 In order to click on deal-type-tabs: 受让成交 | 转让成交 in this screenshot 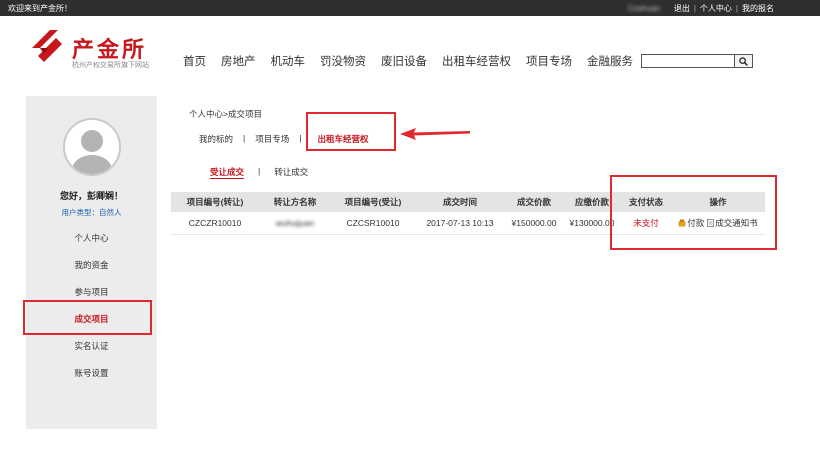, I will do `click(259, 172)`.